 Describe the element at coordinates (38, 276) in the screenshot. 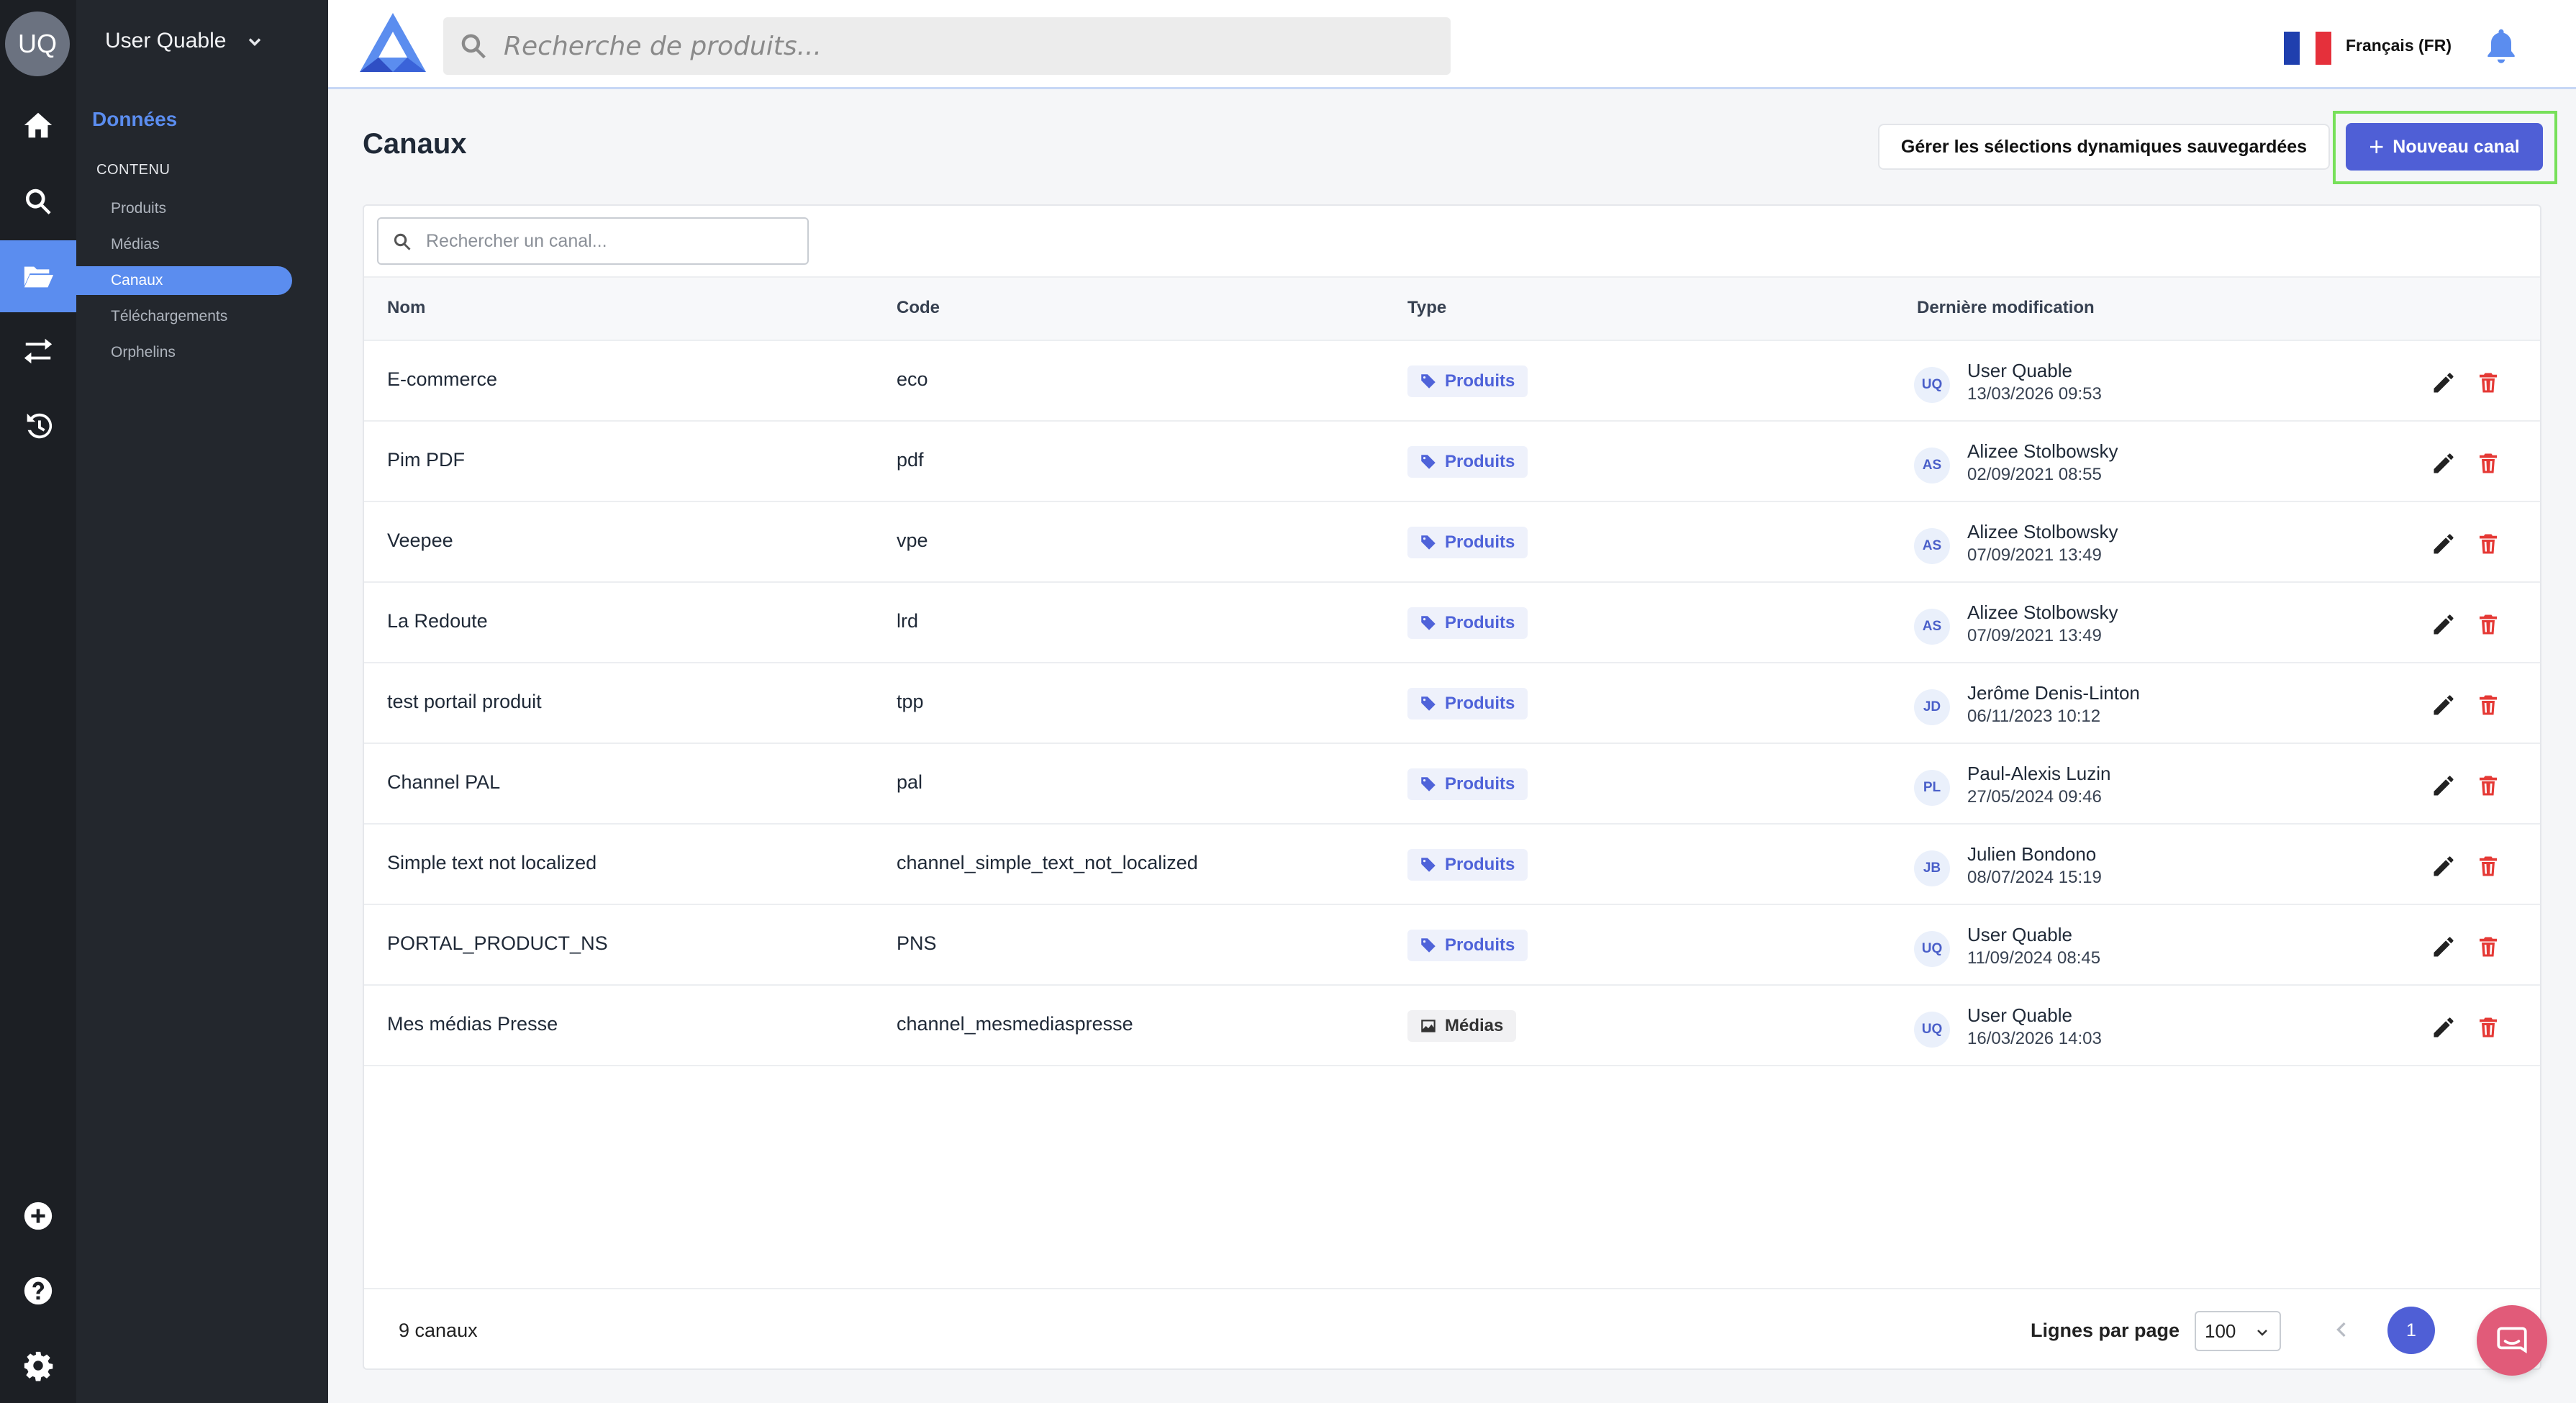

I see `folder-open-icon` at that location.